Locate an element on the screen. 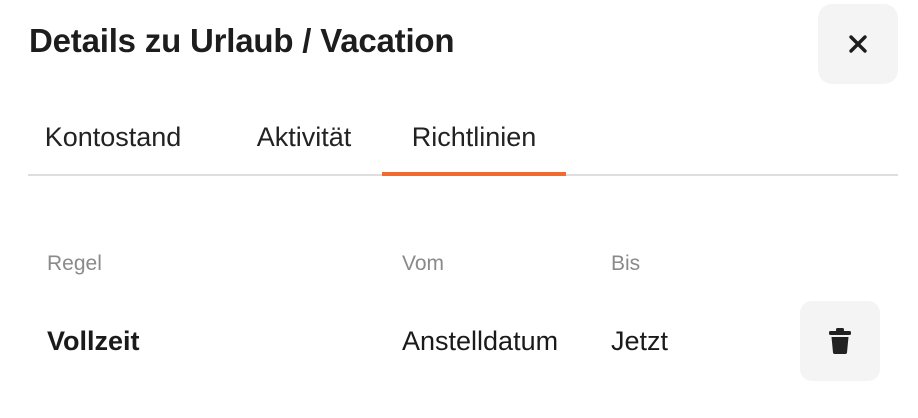  close-button is located at coordinates (858, 44).